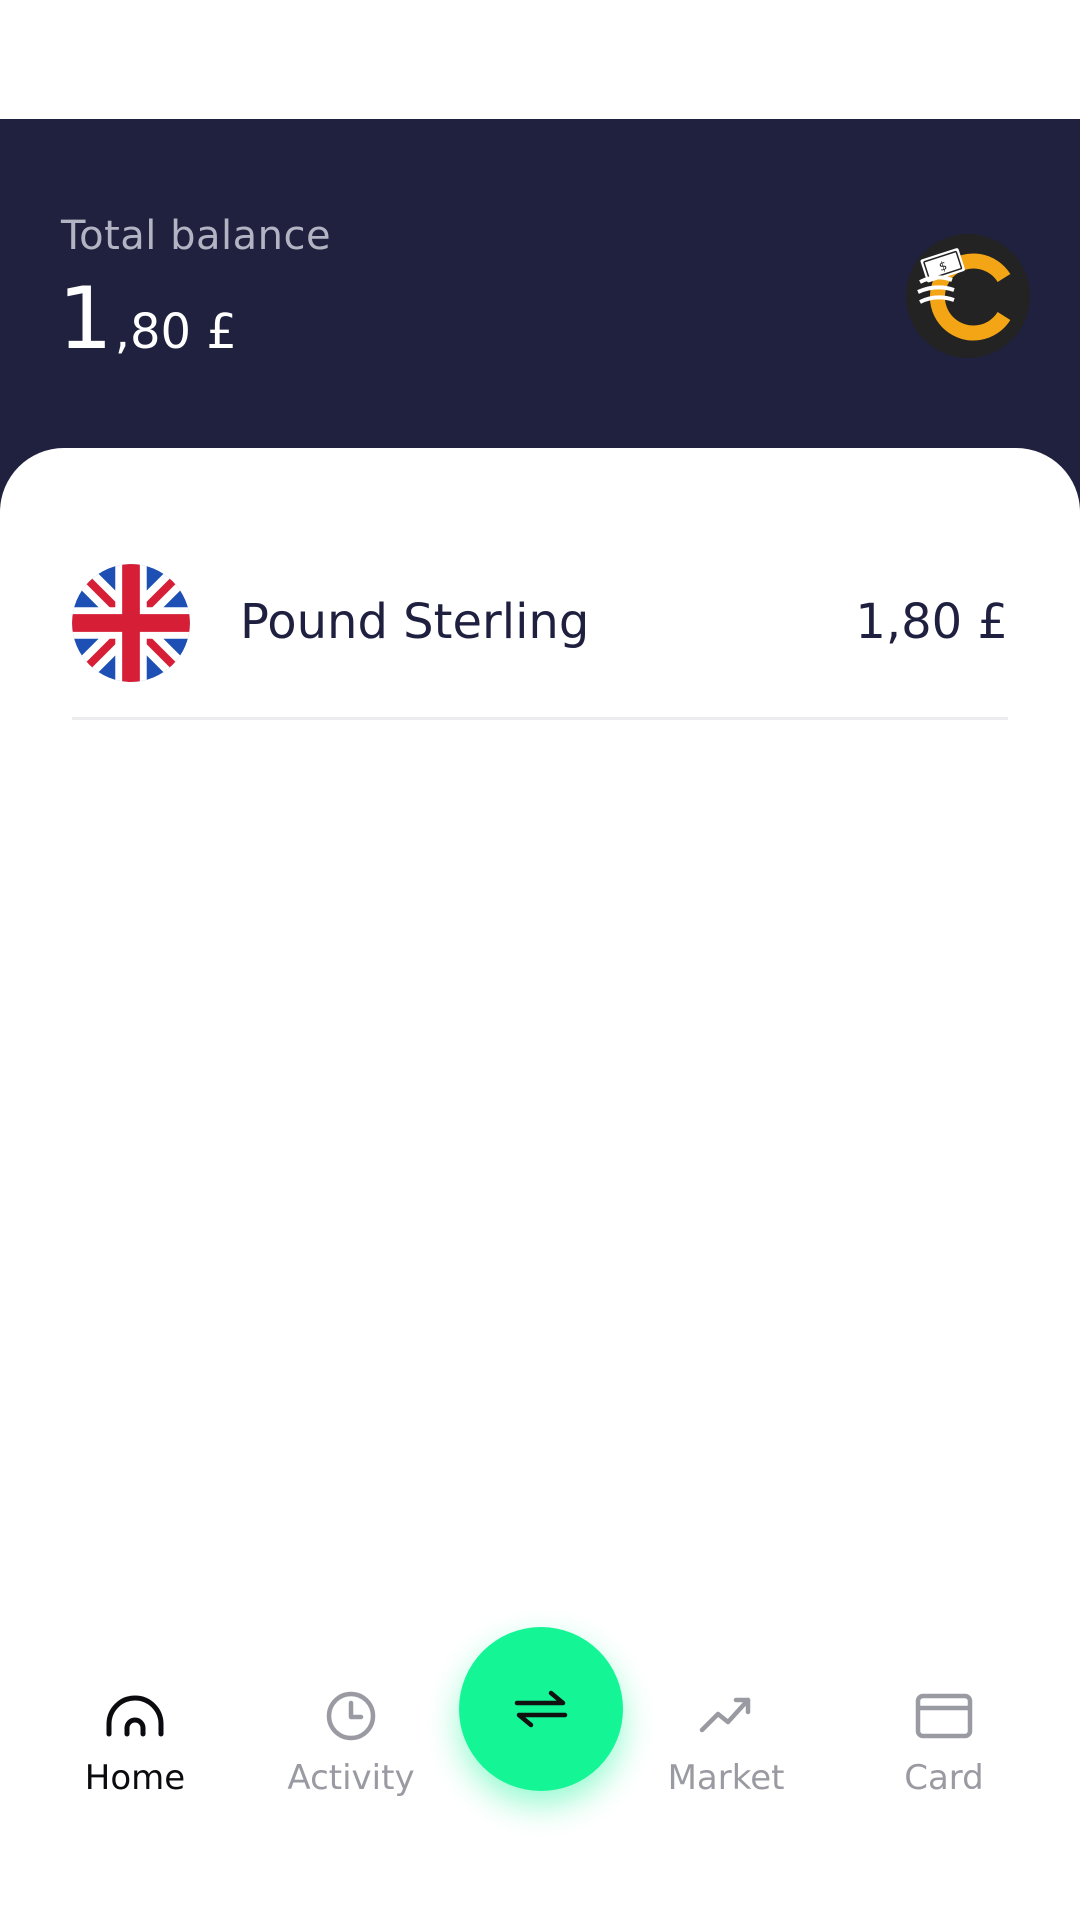 The height and width of the screenshot is (1920, 1080). Describe the element at coordinates (131, 623) in the screenshot. I see `uk-flag-icon` at that location.